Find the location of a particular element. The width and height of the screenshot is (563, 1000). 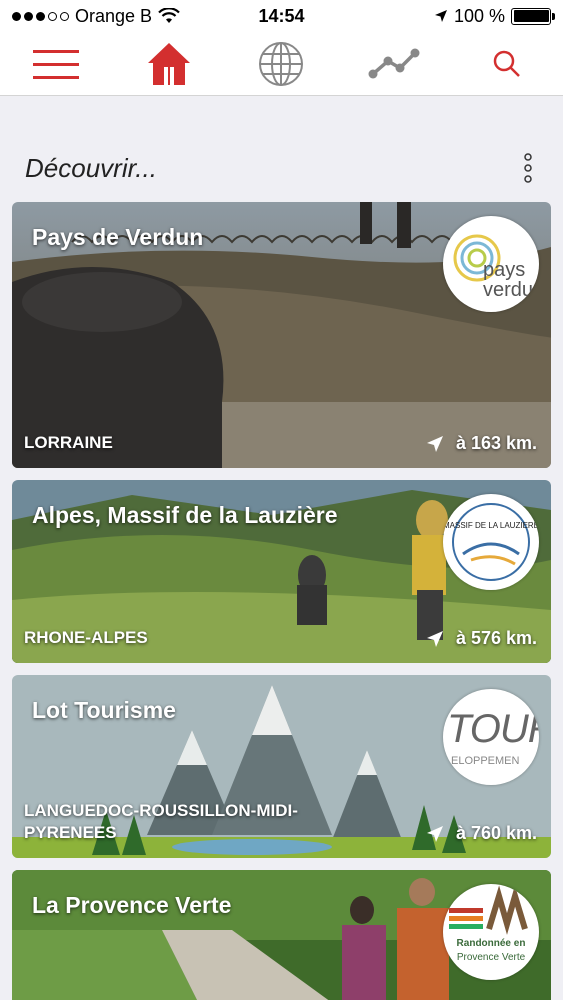

destination-logo: MASSIF DE LA LAUZIERE is located at coordinates (491, 542).